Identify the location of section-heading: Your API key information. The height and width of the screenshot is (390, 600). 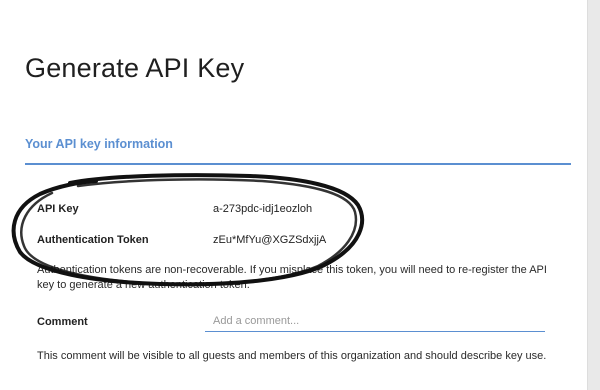
(99, 144).